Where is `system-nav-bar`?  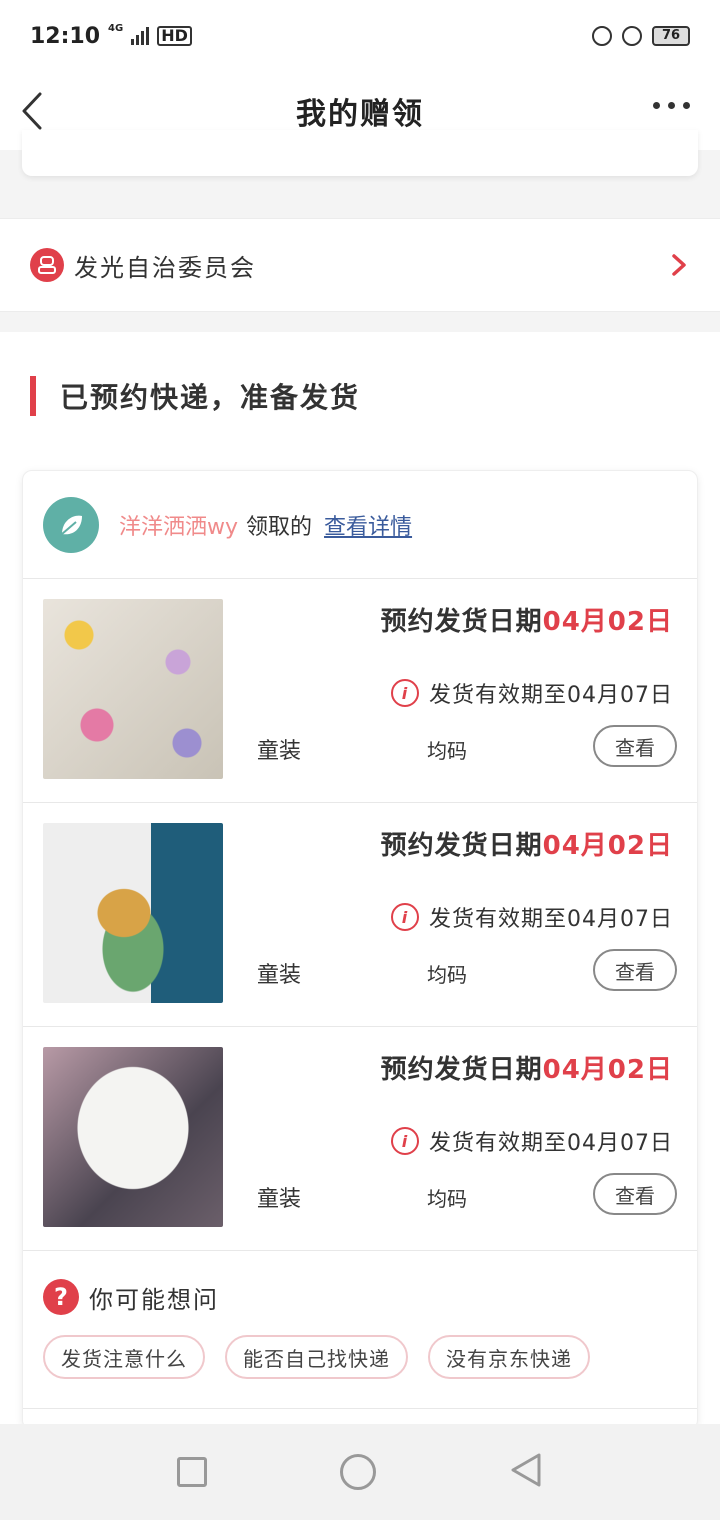
system-nav-bar is located at coordinates (360, 1472).